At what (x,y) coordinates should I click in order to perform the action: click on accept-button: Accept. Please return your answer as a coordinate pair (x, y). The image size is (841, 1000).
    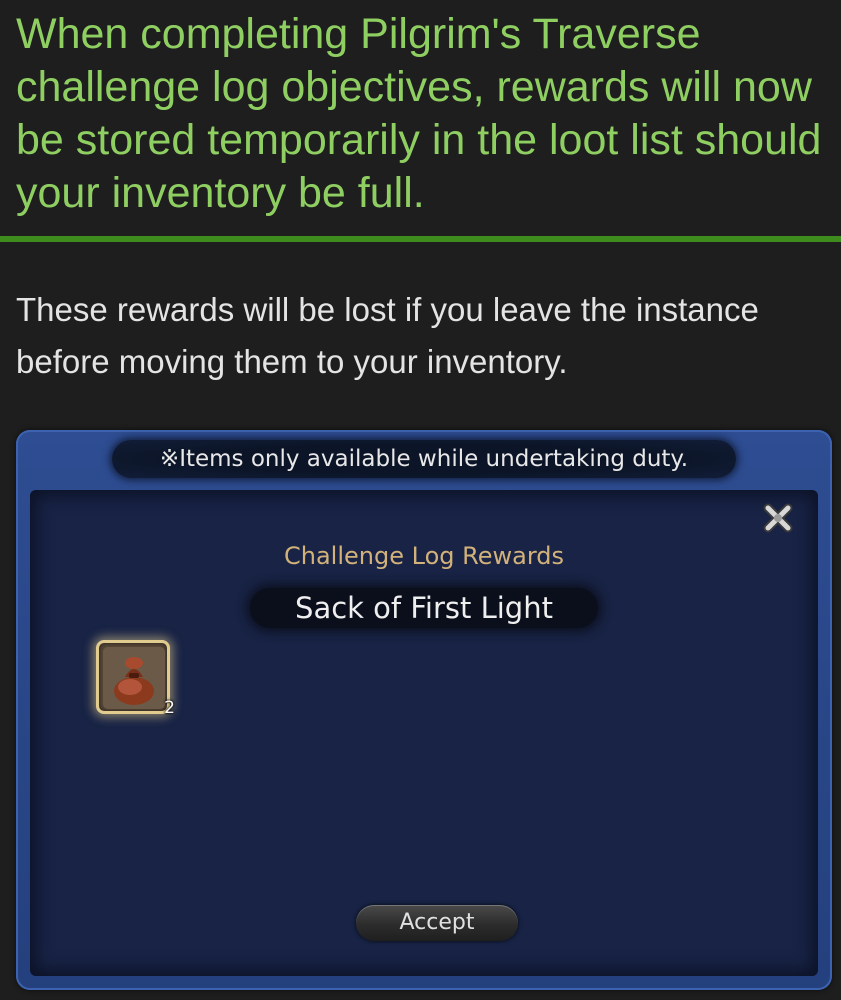
    Looking at the image, I should click on (437, 923).